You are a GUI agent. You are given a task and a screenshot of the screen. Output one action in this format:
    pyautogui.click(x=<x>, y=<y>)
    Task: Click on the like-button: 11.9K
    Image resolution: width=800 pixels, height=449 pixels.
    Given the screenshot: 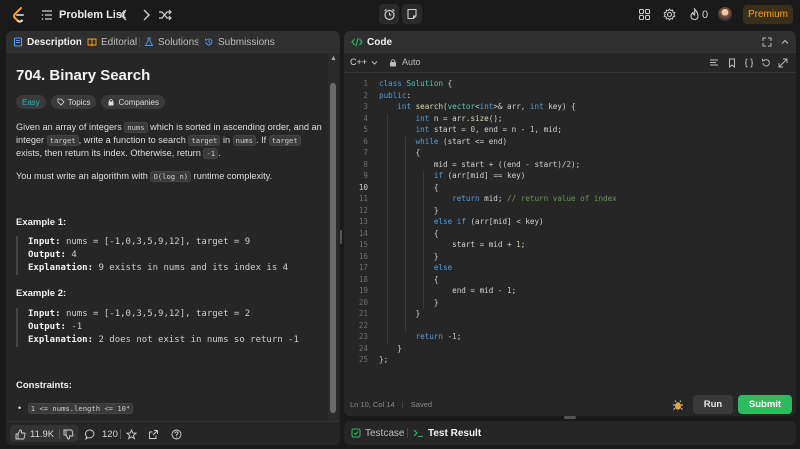 What is the action you would take?
    pyautogui.click(x=34, y=433)
    